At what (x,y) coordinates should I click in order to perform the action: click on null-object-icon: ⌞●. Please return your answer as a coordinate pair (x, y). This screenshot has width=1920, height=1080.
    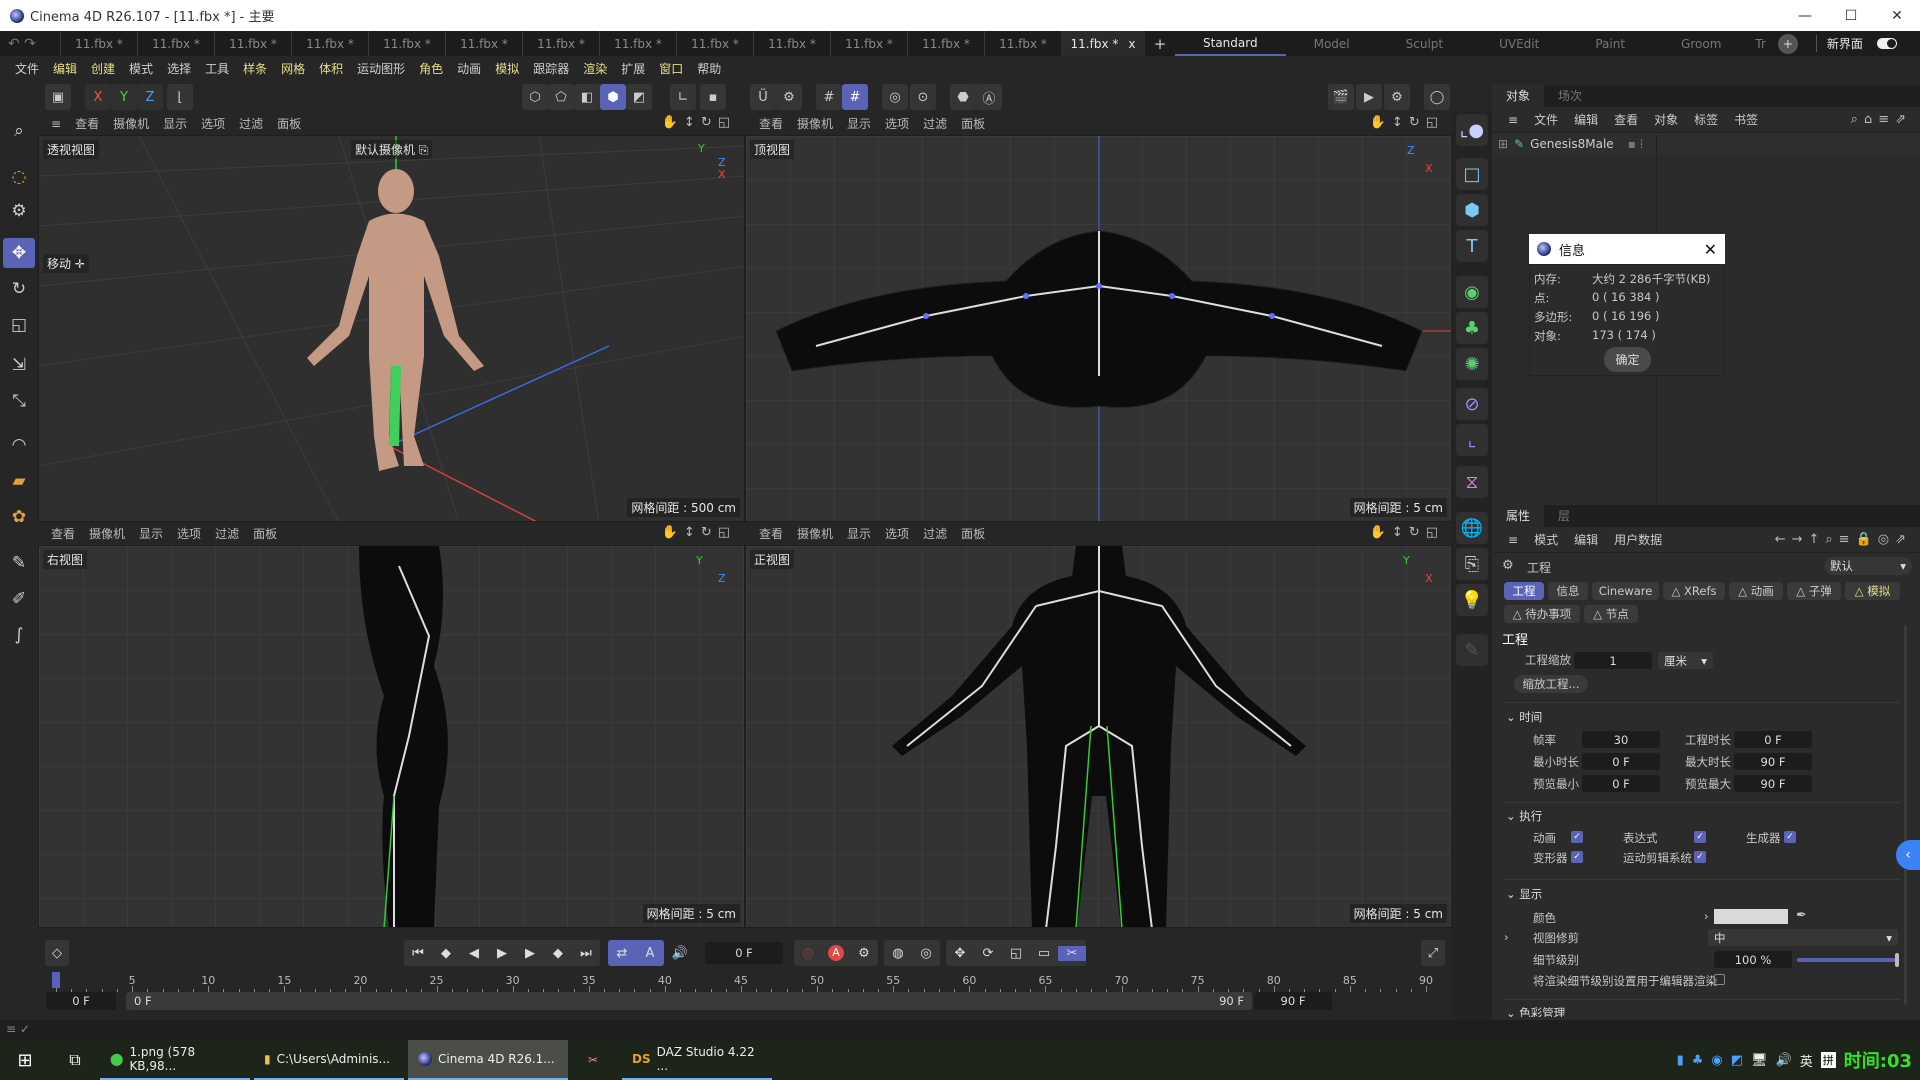
    Looking at the image, I should click on (1472, 130).